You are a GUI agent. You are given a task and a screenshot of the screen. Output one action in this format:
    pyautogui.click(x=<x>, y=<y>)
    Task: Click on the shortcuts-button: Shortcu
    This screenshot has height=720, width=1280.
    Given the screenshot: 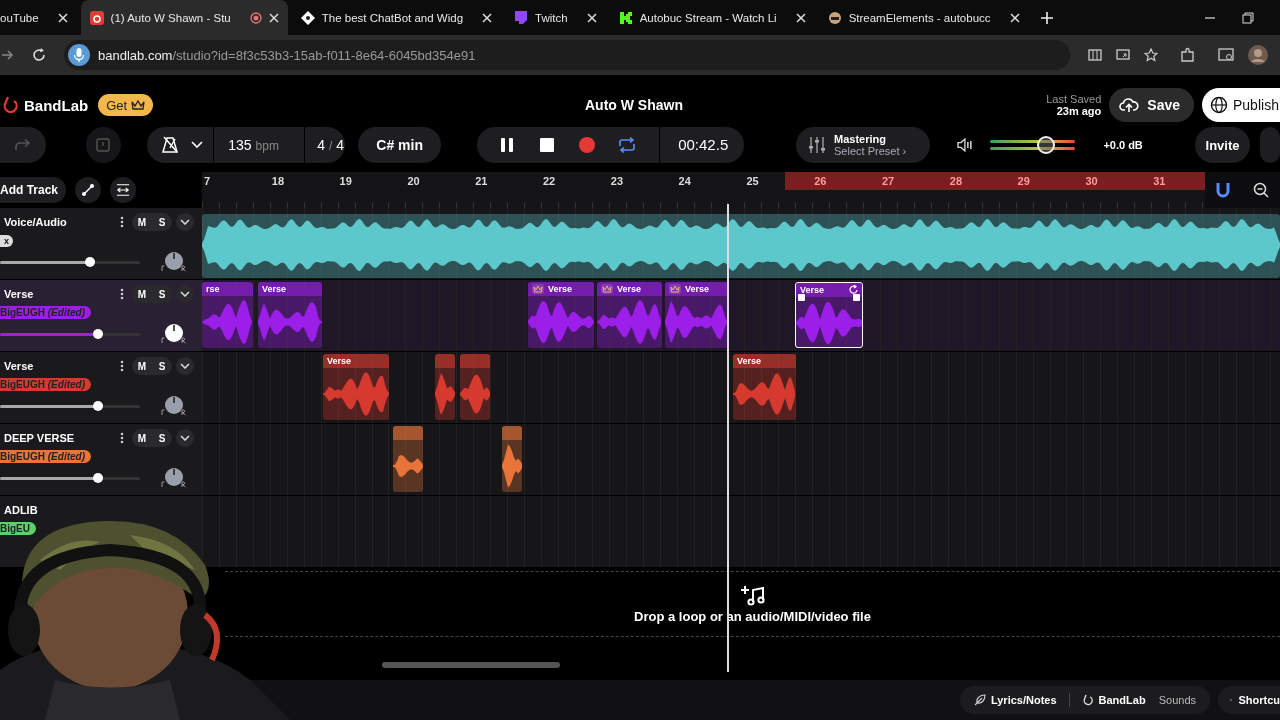 What is the action you would take?
    pyautogui.click(x=1249, y=700)
    